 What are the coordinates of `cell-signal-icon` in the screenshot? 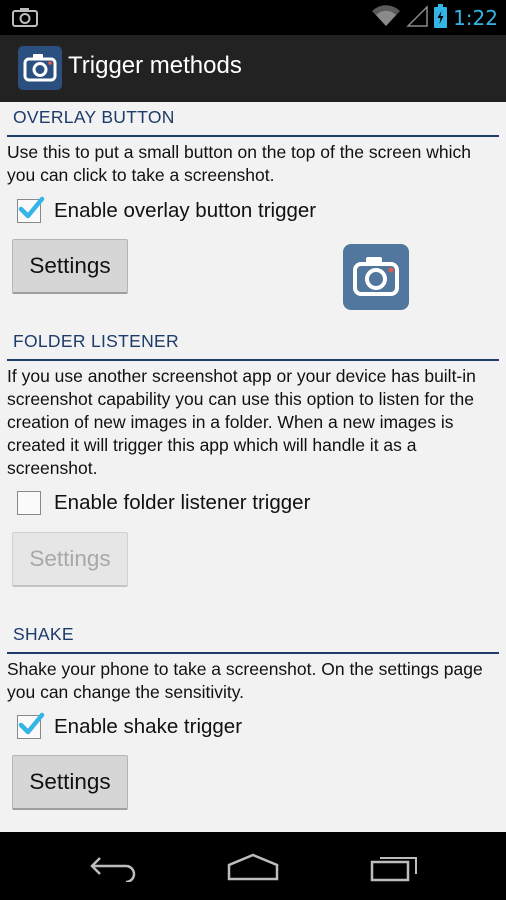 It's located at (417, 18).